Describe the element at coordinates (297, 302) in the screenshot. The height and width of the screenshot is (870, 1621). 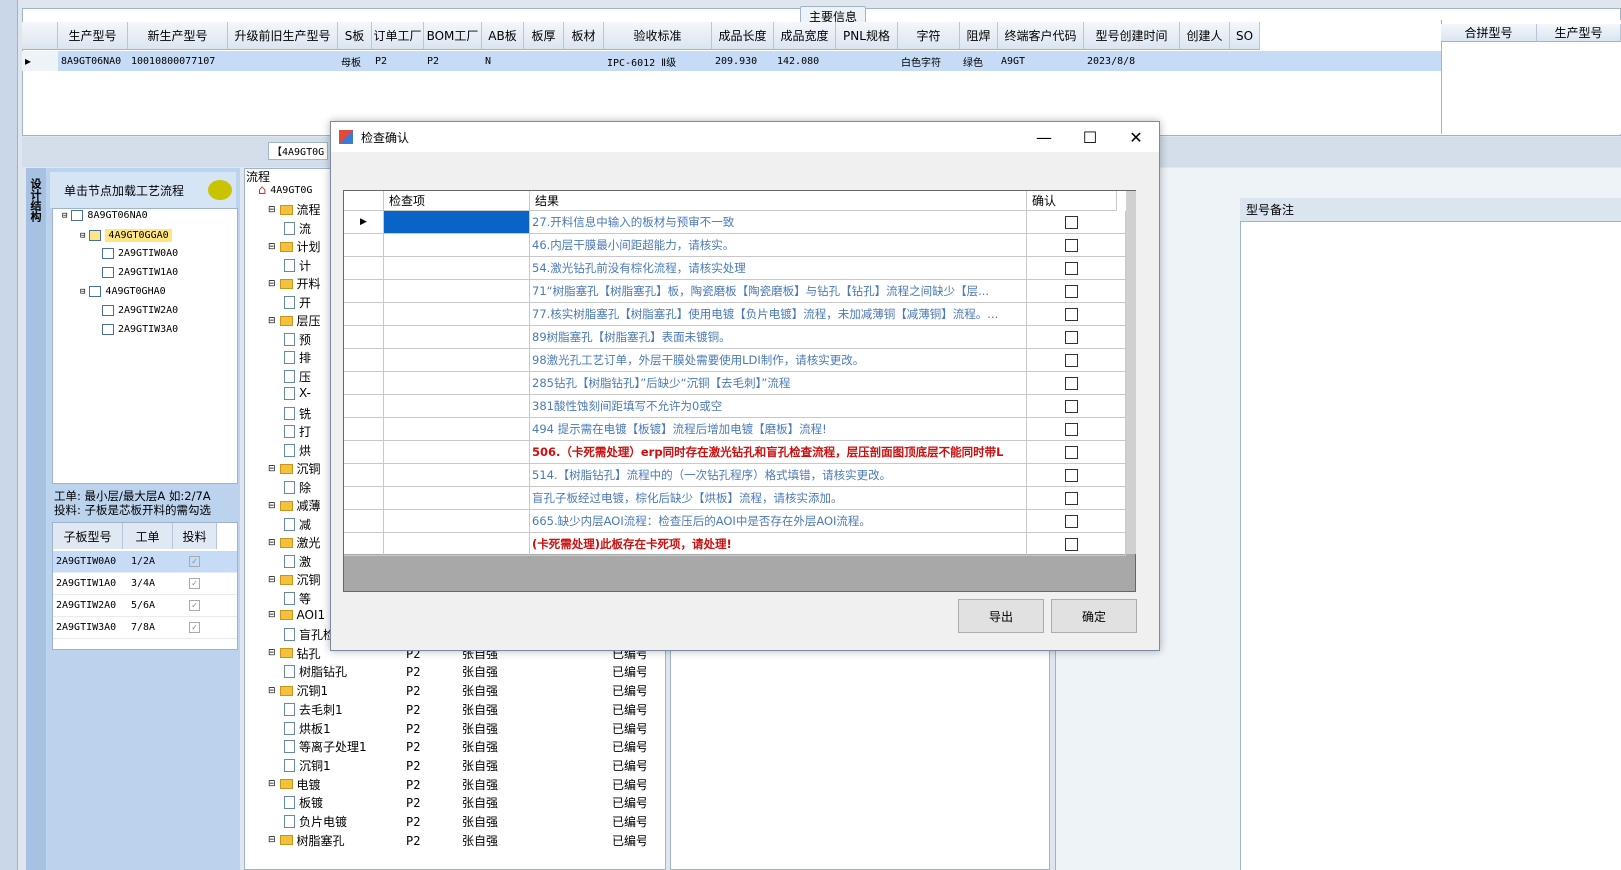
I see `flow-node: 开` at that location.